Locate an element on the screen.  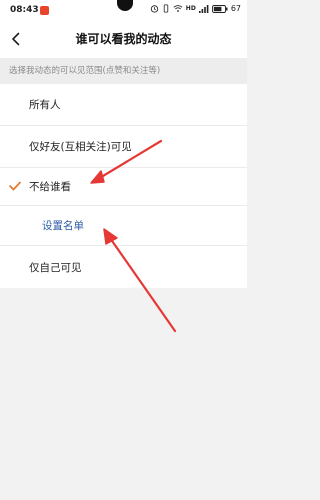
option-only-me: 仅自己可见 is located at coordinates (123, 267).